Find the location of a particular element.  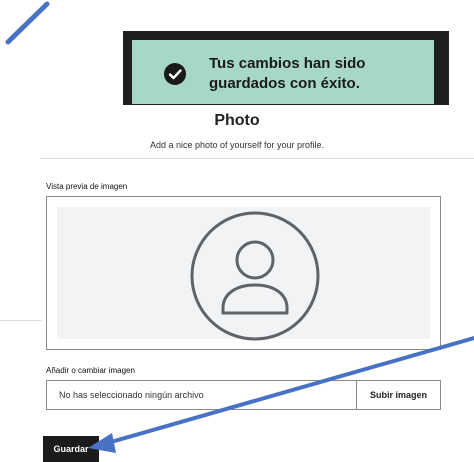

toast-message-line2: guardados con éxito. is located at coordinates (284, 83).